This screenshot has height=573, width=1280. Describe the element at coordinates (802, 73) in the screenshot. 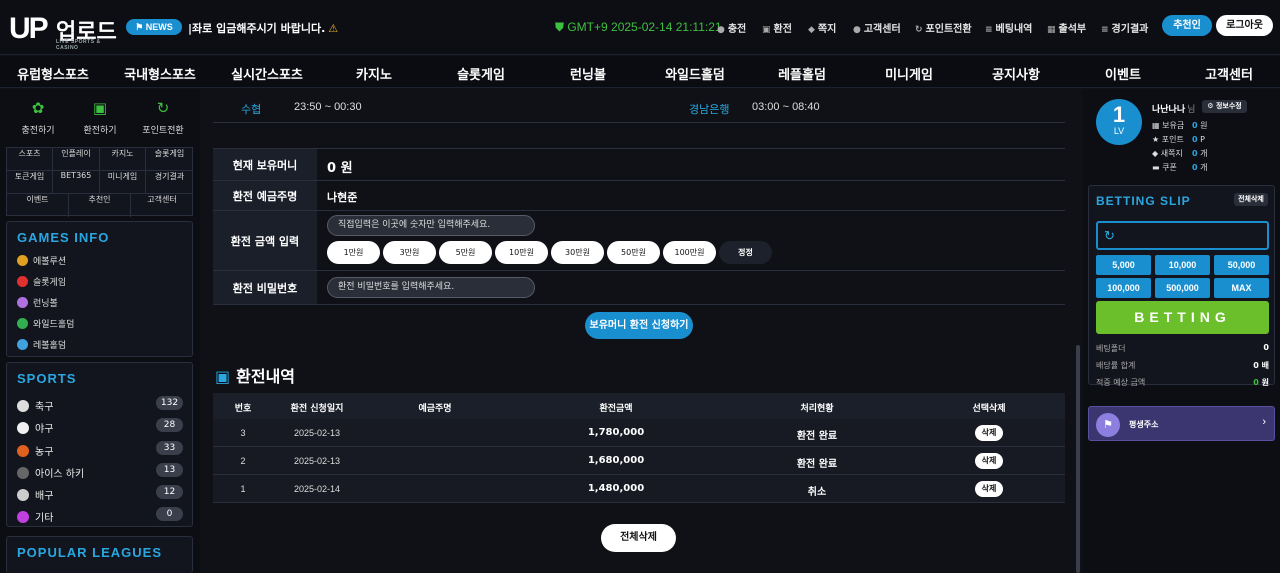

I see `nav-reffle-holdem: 레플홀덤` at that location.